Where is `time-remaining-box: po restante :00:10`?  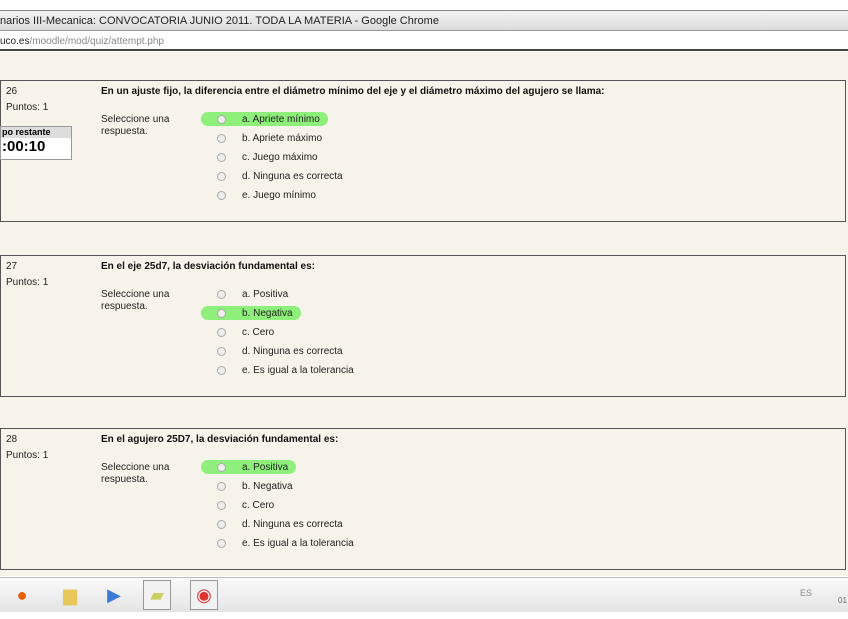
time-remaining-box: po restante :00:10 is located at coordinates (36, 143).